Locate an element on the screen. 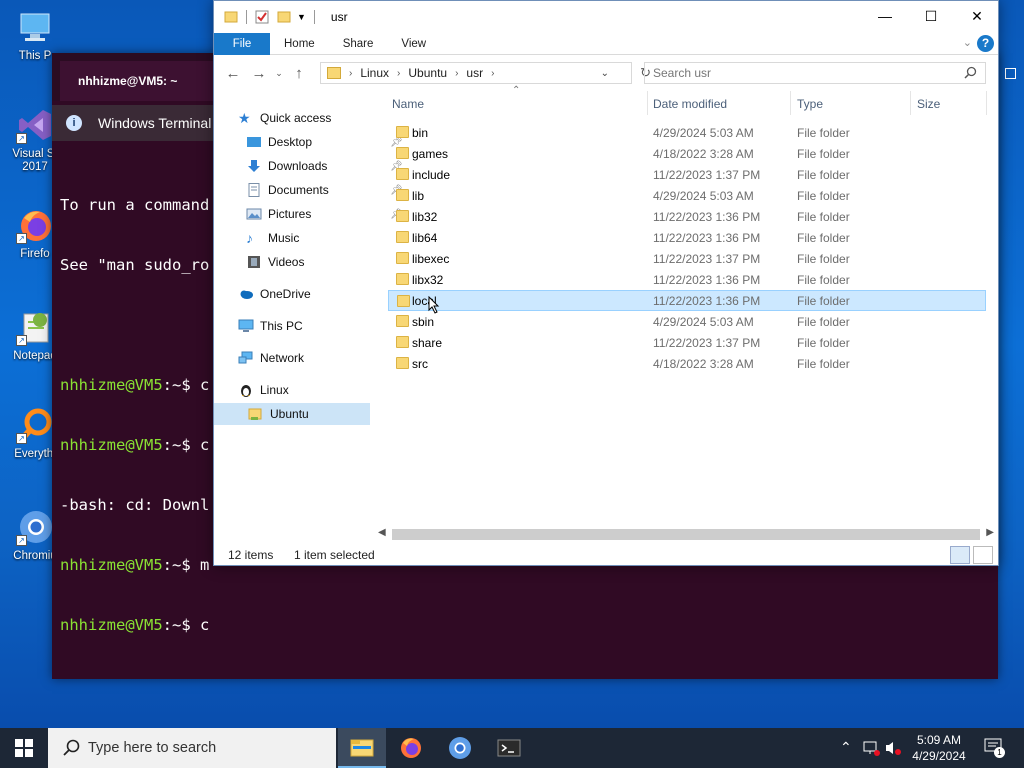  address-bar: › Linux › Ubuntu › usr › ⌄ ↻ is located at coordinates (485, 73).